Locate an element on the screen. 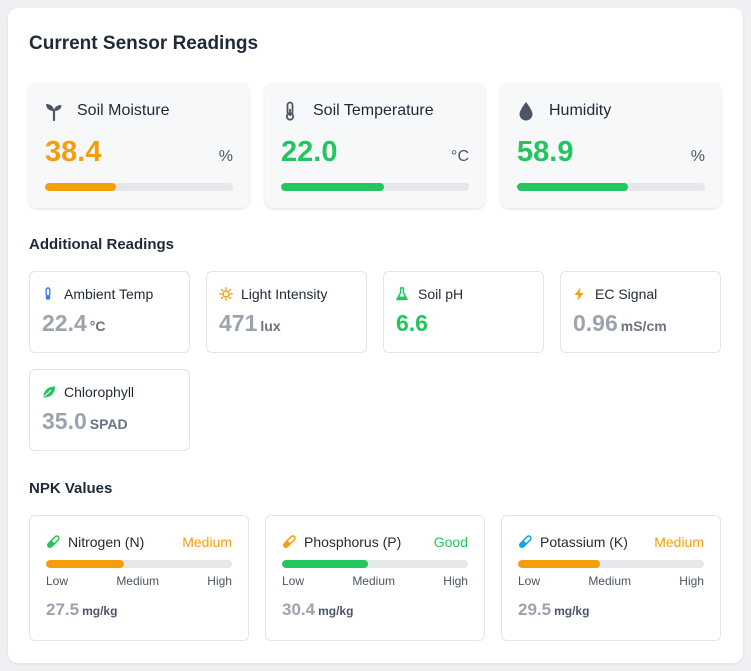 The height and width of the screenshot is (671, 751). reading-value-wrap: 0.96 mS/cm is located at coordinates (620, 323).